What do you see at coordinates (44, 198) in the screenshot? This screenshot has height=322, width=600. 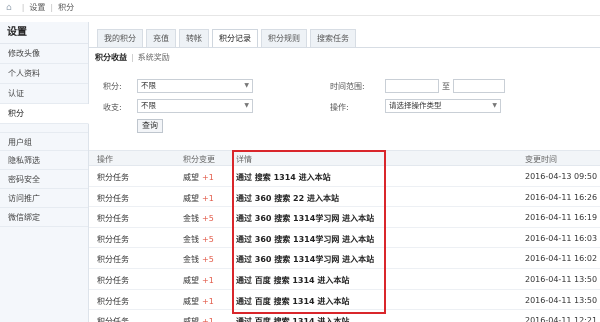 I see `sidebar-item-promotion: 访问推广` at bounding box center [44, 198].